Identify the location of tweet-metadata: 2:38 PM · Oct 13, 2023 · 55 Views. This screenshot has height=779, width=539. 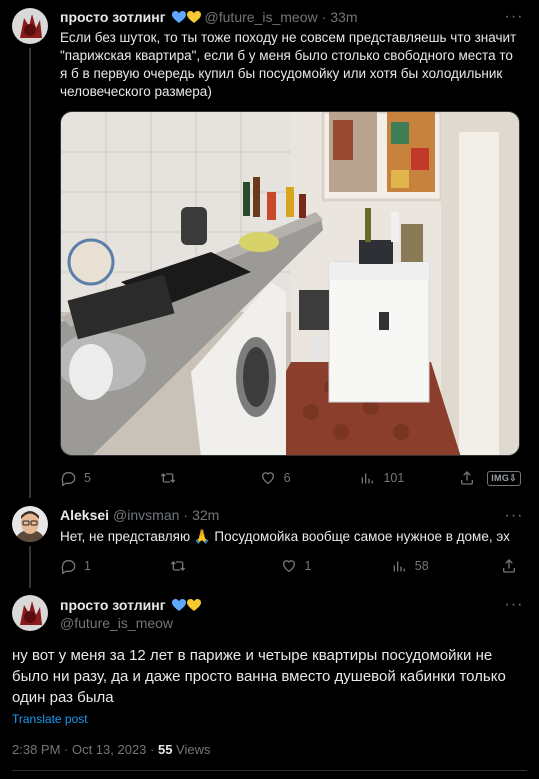
(111, 749).